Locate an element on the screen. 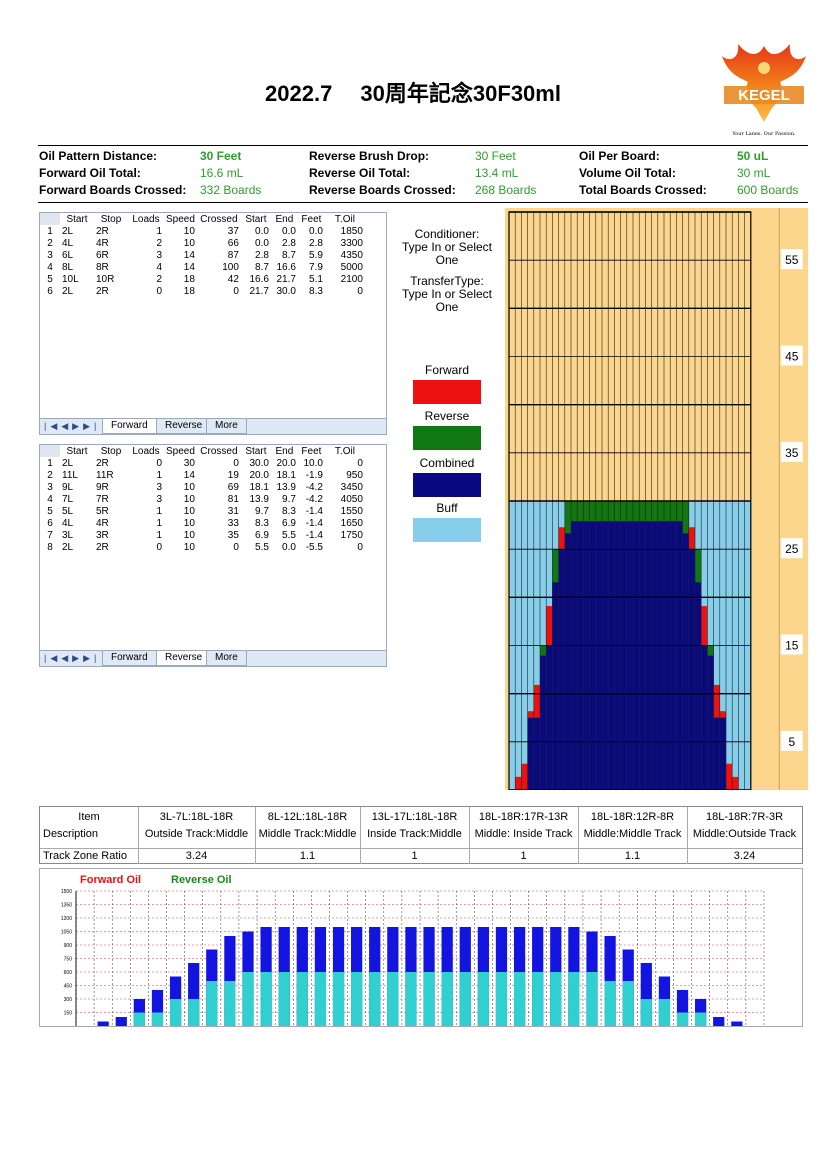 The image size is (826, 1169). tab-more: More is located at coordinates (226, 426).